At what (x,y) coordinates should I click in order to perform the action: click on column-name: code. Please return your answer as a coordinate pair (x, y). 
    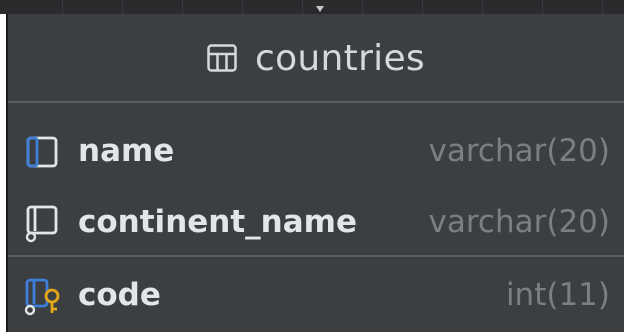
    Looking at the image, I should click on (119, 295).